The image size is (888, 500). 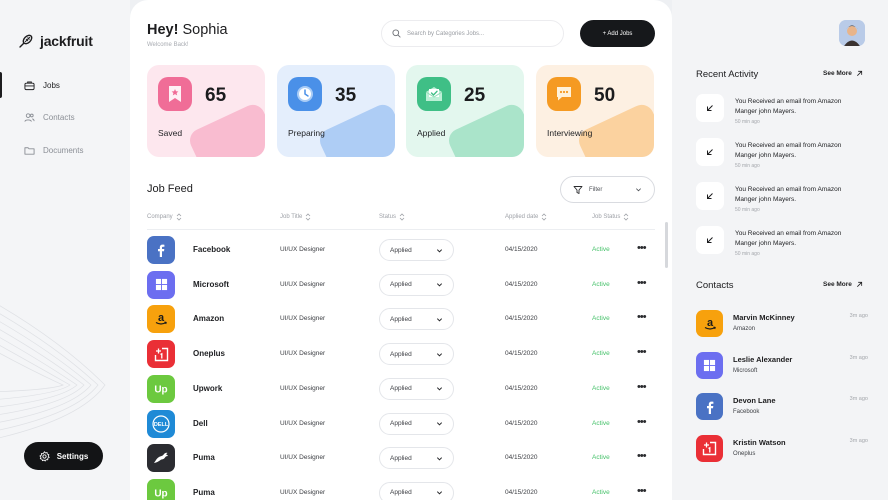 What do you see at coordinates (747, 166) in the screenshot?
I see `activity-time: 50 min ago` at bounding box center [747, 166].